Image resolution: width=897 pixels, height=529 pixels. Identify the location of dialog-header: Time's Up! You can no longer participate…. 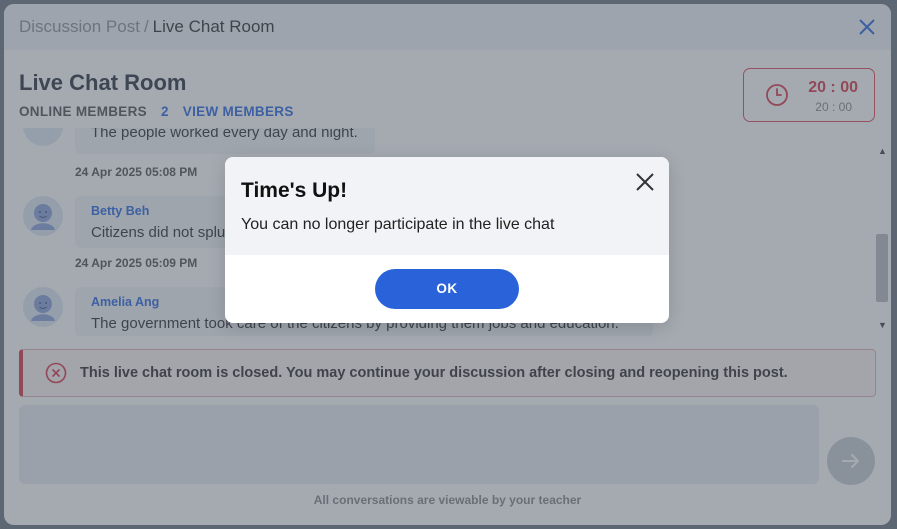
(447, 206).